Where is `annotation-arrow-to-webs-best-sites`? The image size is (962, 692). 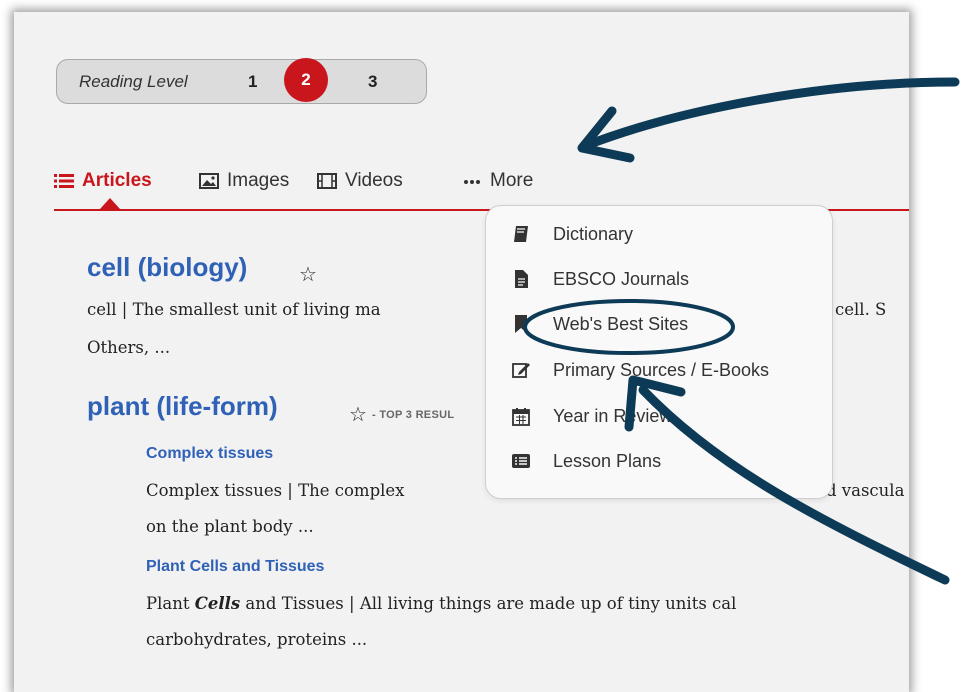
annotation-arrow-to-webs-best-sites is located at coordinates (794, 485).